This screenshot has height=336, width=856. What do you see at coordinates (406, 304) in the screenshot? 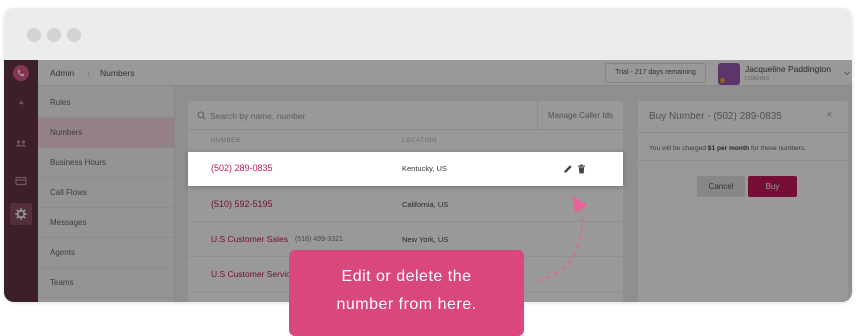
I see `tooltip-line: number from here.` at bounding box center [406, 304].